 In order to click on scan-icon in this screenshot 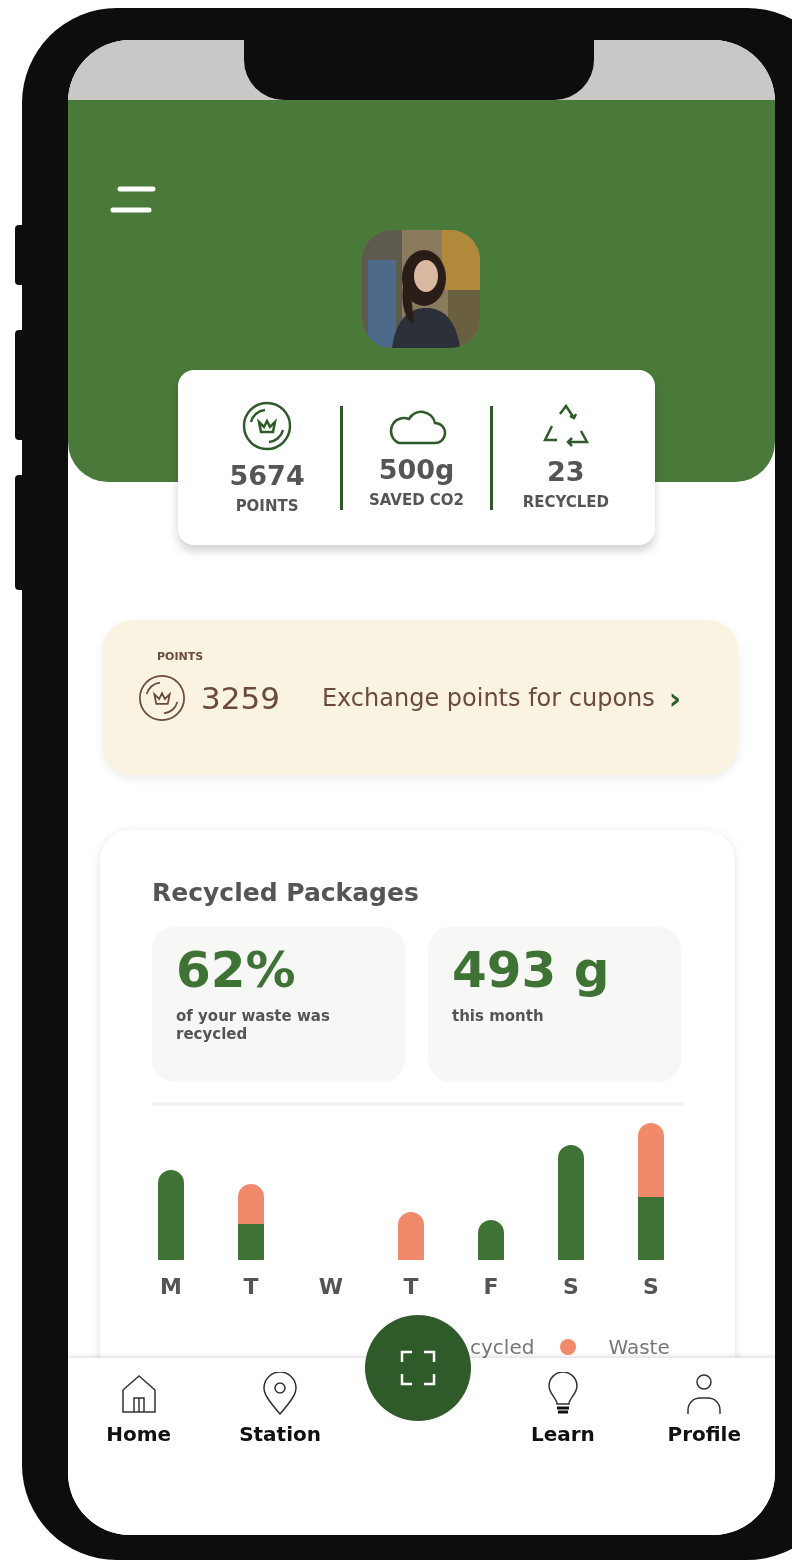, I will do `click(418, 1368)`.